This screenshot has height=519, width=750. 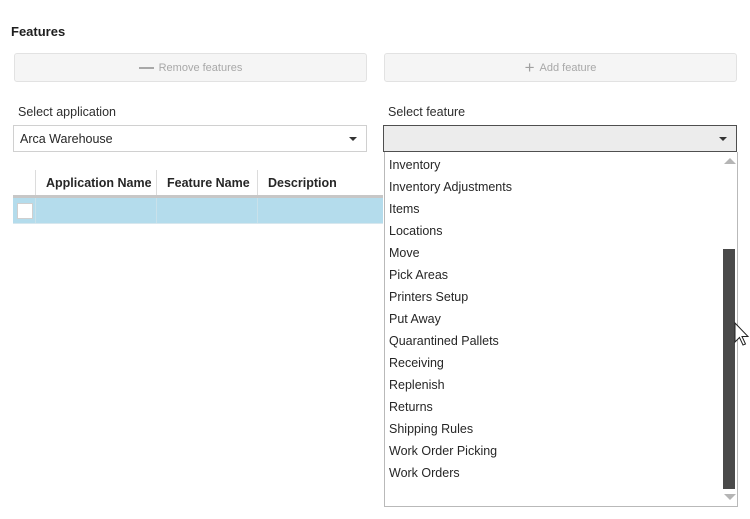 What do you see at coordinates (95, 210) in the screenshot?
I see `cell-application-name` at bounding box center [95, 210].